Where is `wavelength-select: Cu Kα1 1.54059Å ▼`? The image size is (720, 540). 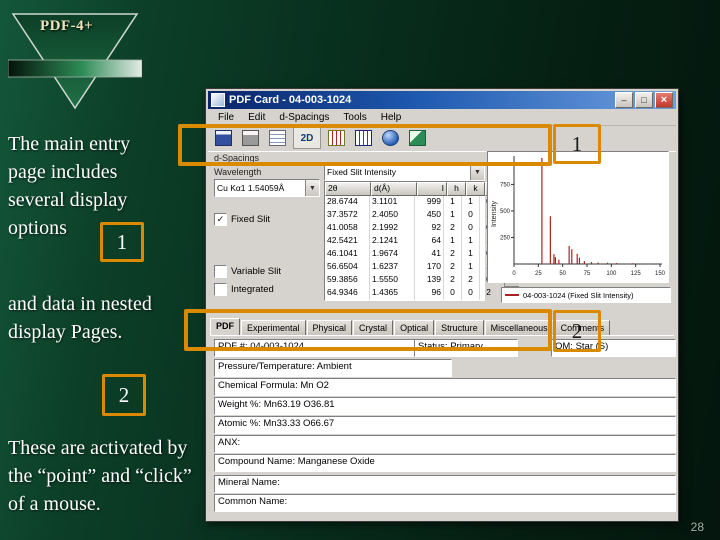 wavelength-select: Cu Kα1 1.54059Å ▼ is located at coordinates (267, 188).